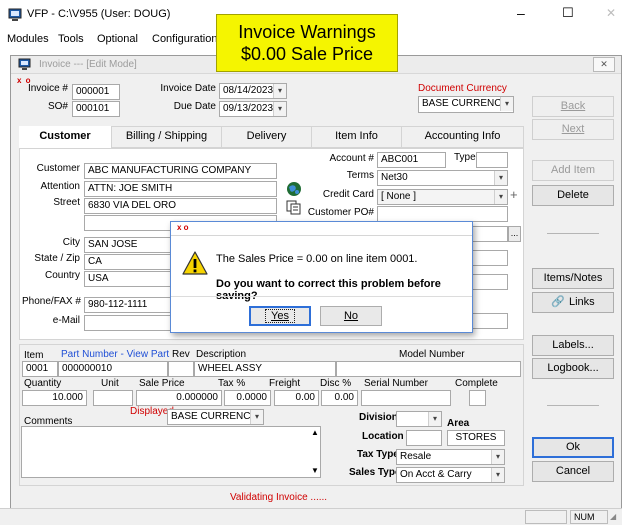 This screenshot has width=622, height=525. Describe the element at coordinates (180, 189) in the screenshot. I see `attention-field: ATTN: JOE SMITH` at that location.